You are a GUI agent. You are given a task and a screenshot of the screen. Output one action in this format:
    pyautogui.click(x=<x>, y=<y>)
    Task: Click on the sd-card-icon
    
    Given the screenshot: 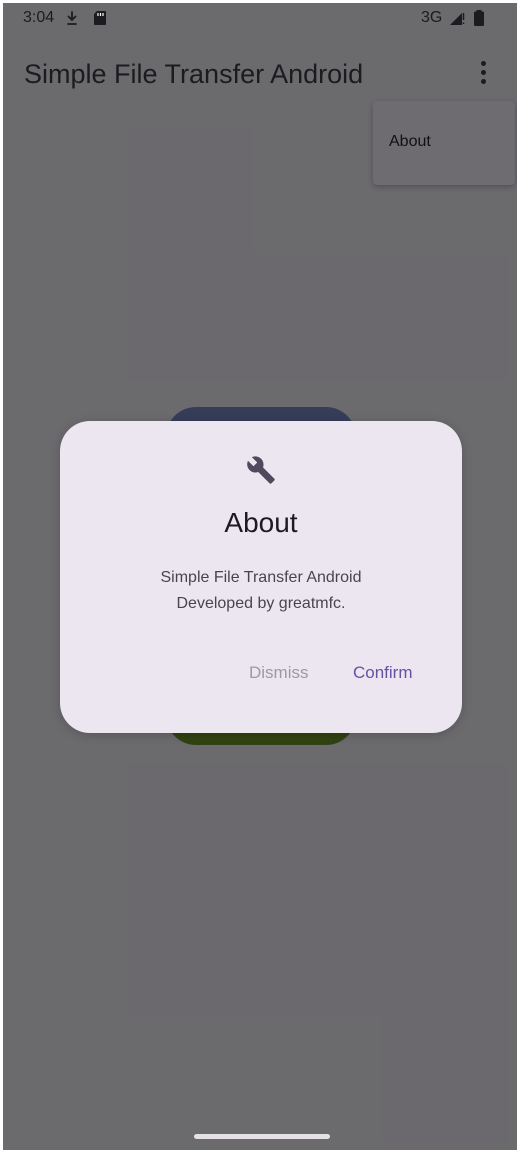 What is the action you would take?
    pyautogui.click(x=100, y=18)
    